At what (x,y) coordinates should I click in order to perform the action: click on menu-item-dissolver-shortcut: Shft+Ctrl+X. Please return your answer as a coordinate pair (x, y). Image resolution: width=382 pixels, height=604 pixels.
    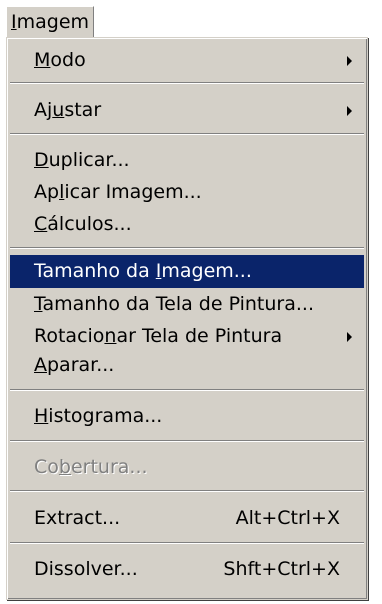
    Looking at the image, I should click on (281, 569).